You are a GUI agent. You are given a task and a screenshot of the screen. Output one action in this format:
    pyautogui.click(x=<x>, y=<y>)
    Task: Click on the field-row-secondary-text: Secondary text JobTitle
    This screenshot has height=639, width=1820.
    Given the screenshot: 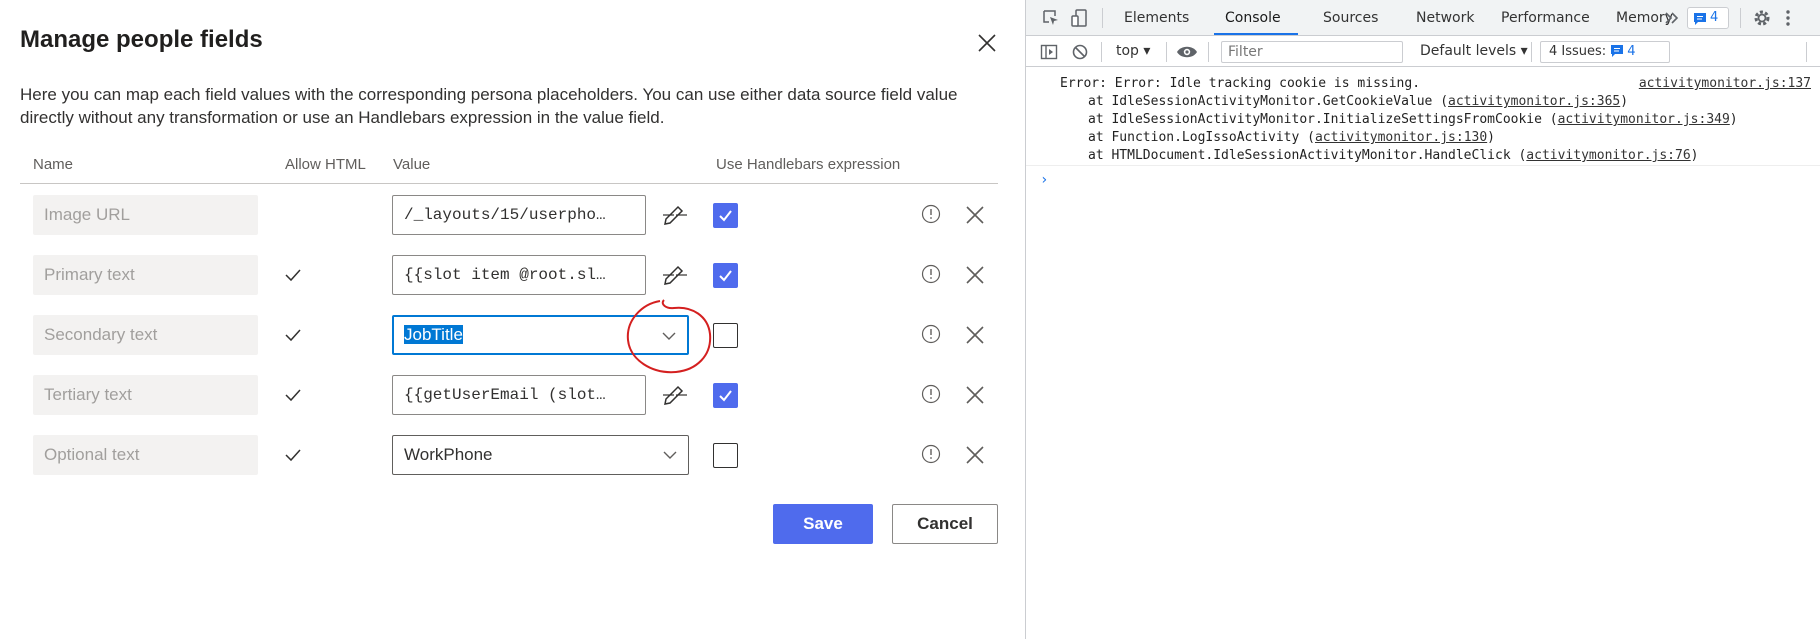 What is the action you would take?
    pyautogui.click(x=512, y=335)
    